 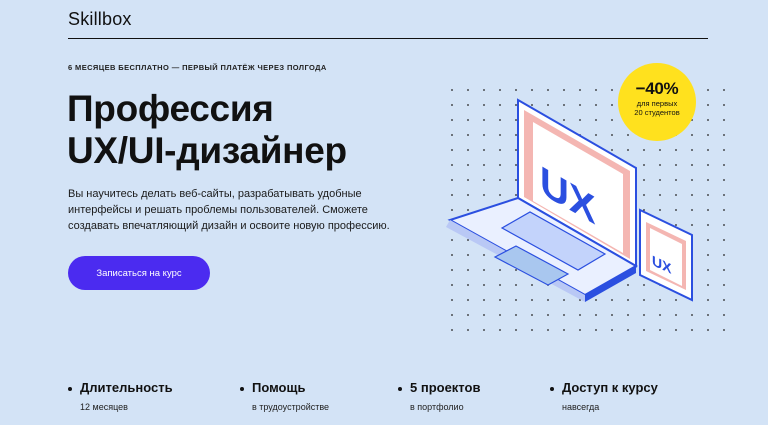 What do you see at coordinates (100, 19) in the screenshot?
I see `skillbox-logo: Skillbox` at bounding box center [100, 19].